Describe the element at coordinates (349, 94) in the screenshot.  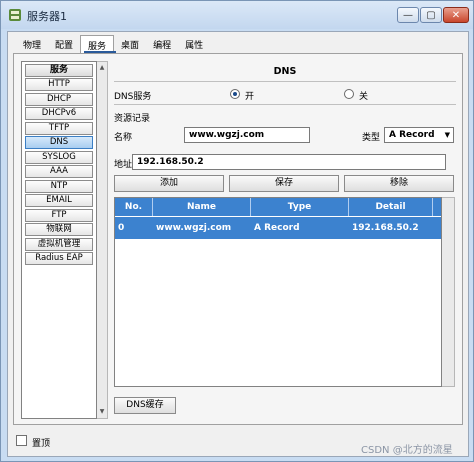
I see `dns-off-radio` at that location.